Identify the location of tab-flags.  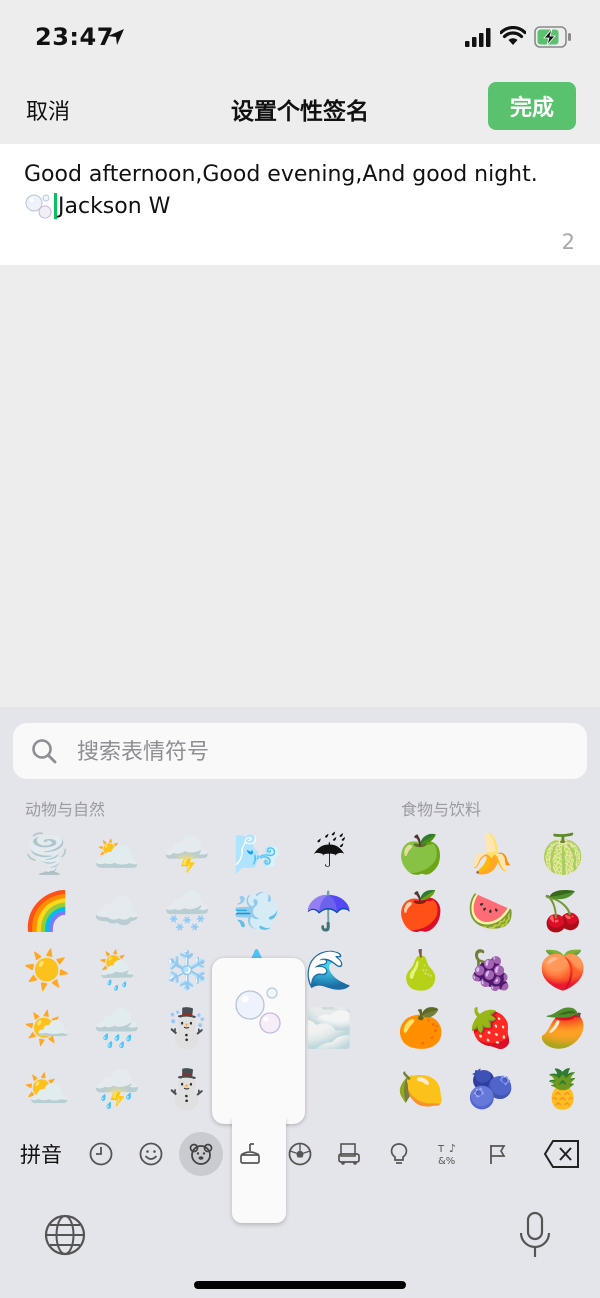
(498, 1154).